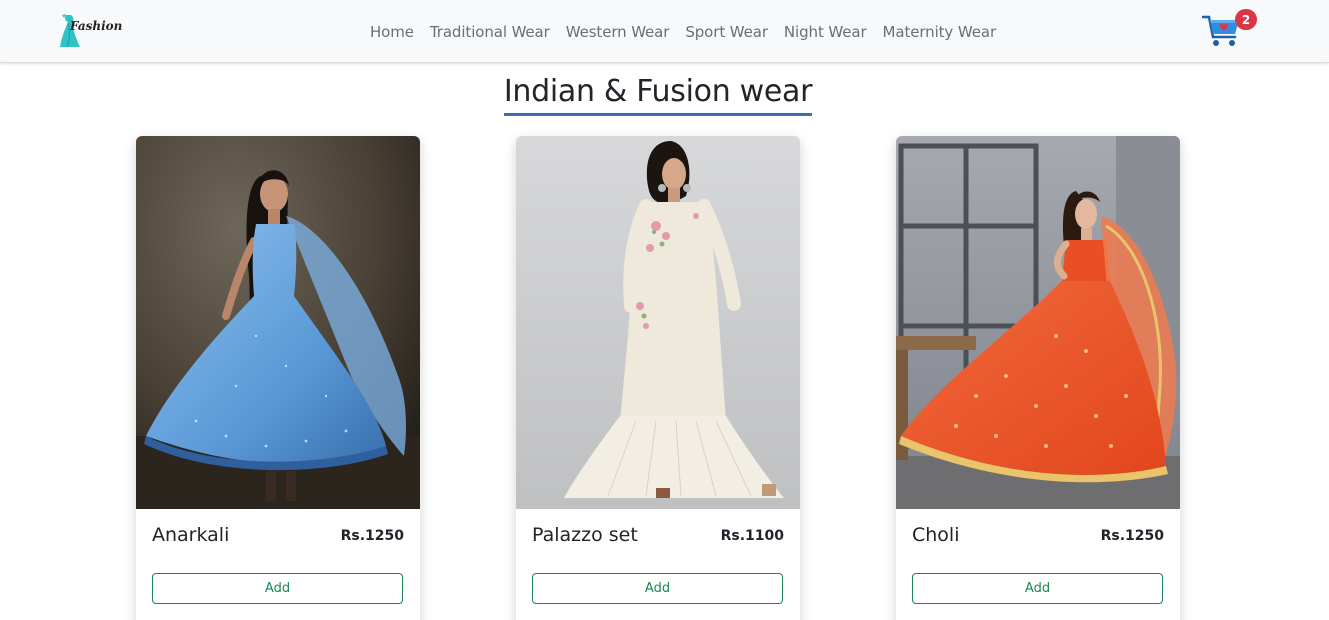 This screenshot has height=620, width=1329. I want to click on nav-maternity-wear: Maternity Wear, so click(940, 32).